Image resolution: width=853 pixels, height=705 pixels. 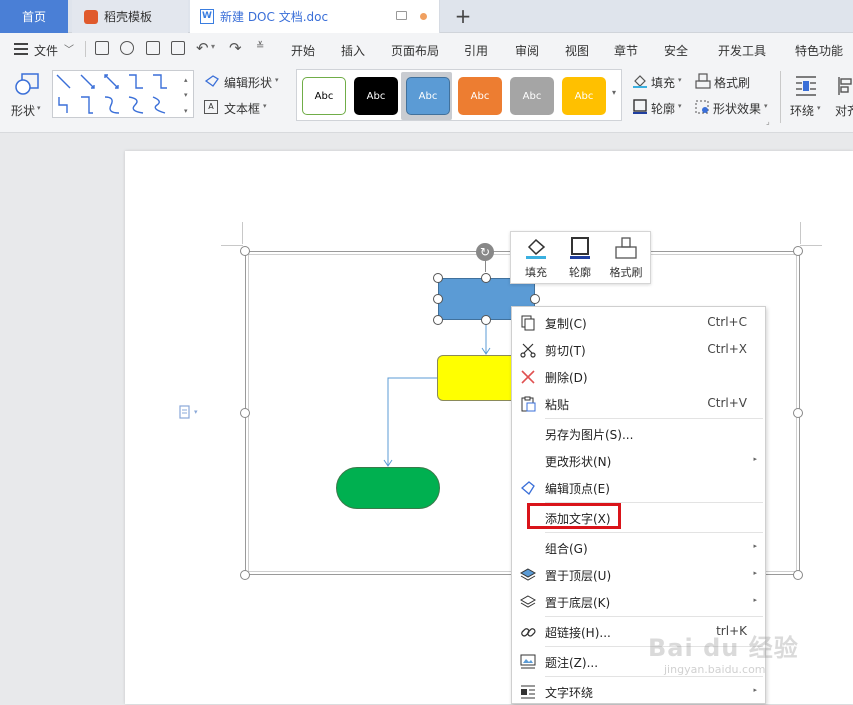 I want to click on format-painter-icon, so click(x=626, y=248).